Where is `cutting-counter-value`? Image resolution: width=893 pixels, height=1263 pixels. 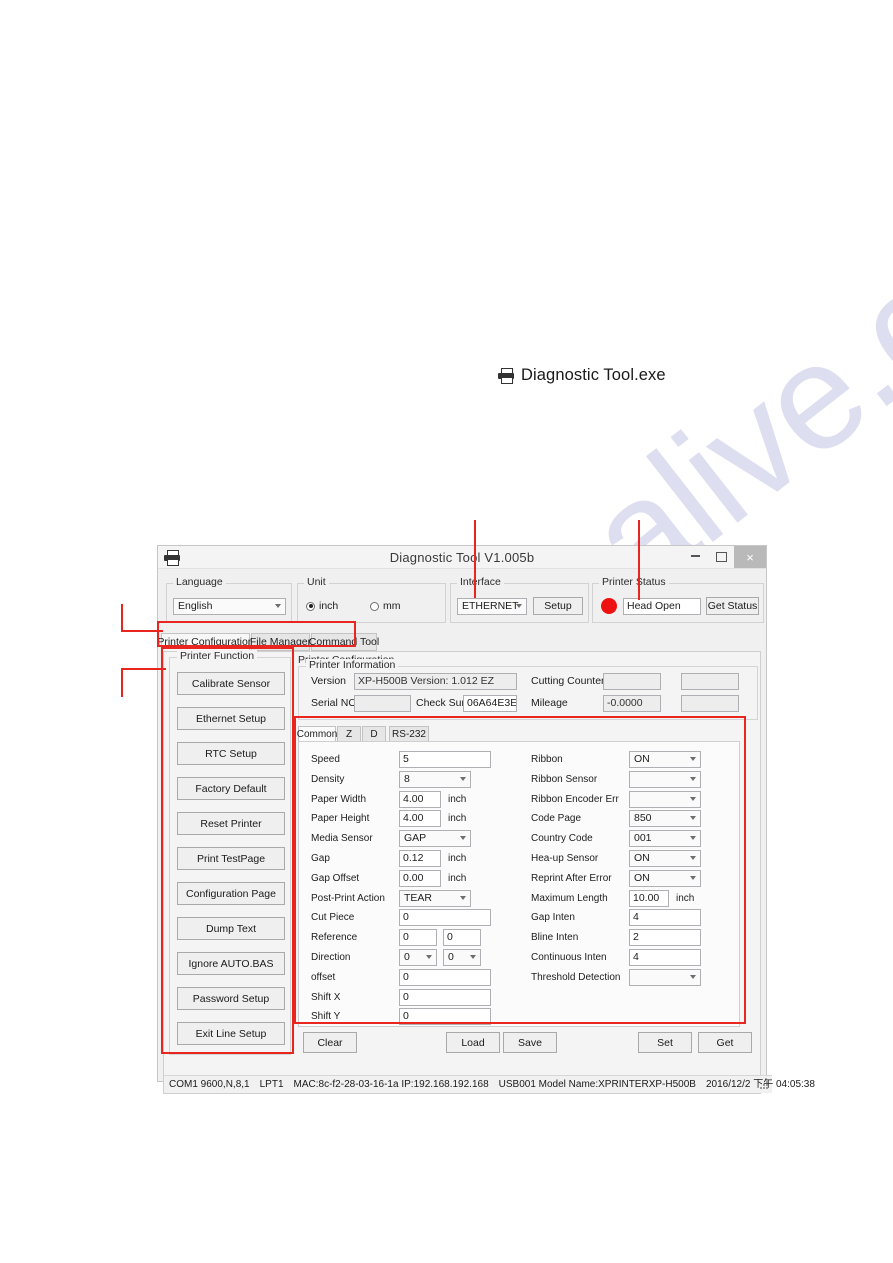
cutting-counter-value is located at coordinates (632, 681).